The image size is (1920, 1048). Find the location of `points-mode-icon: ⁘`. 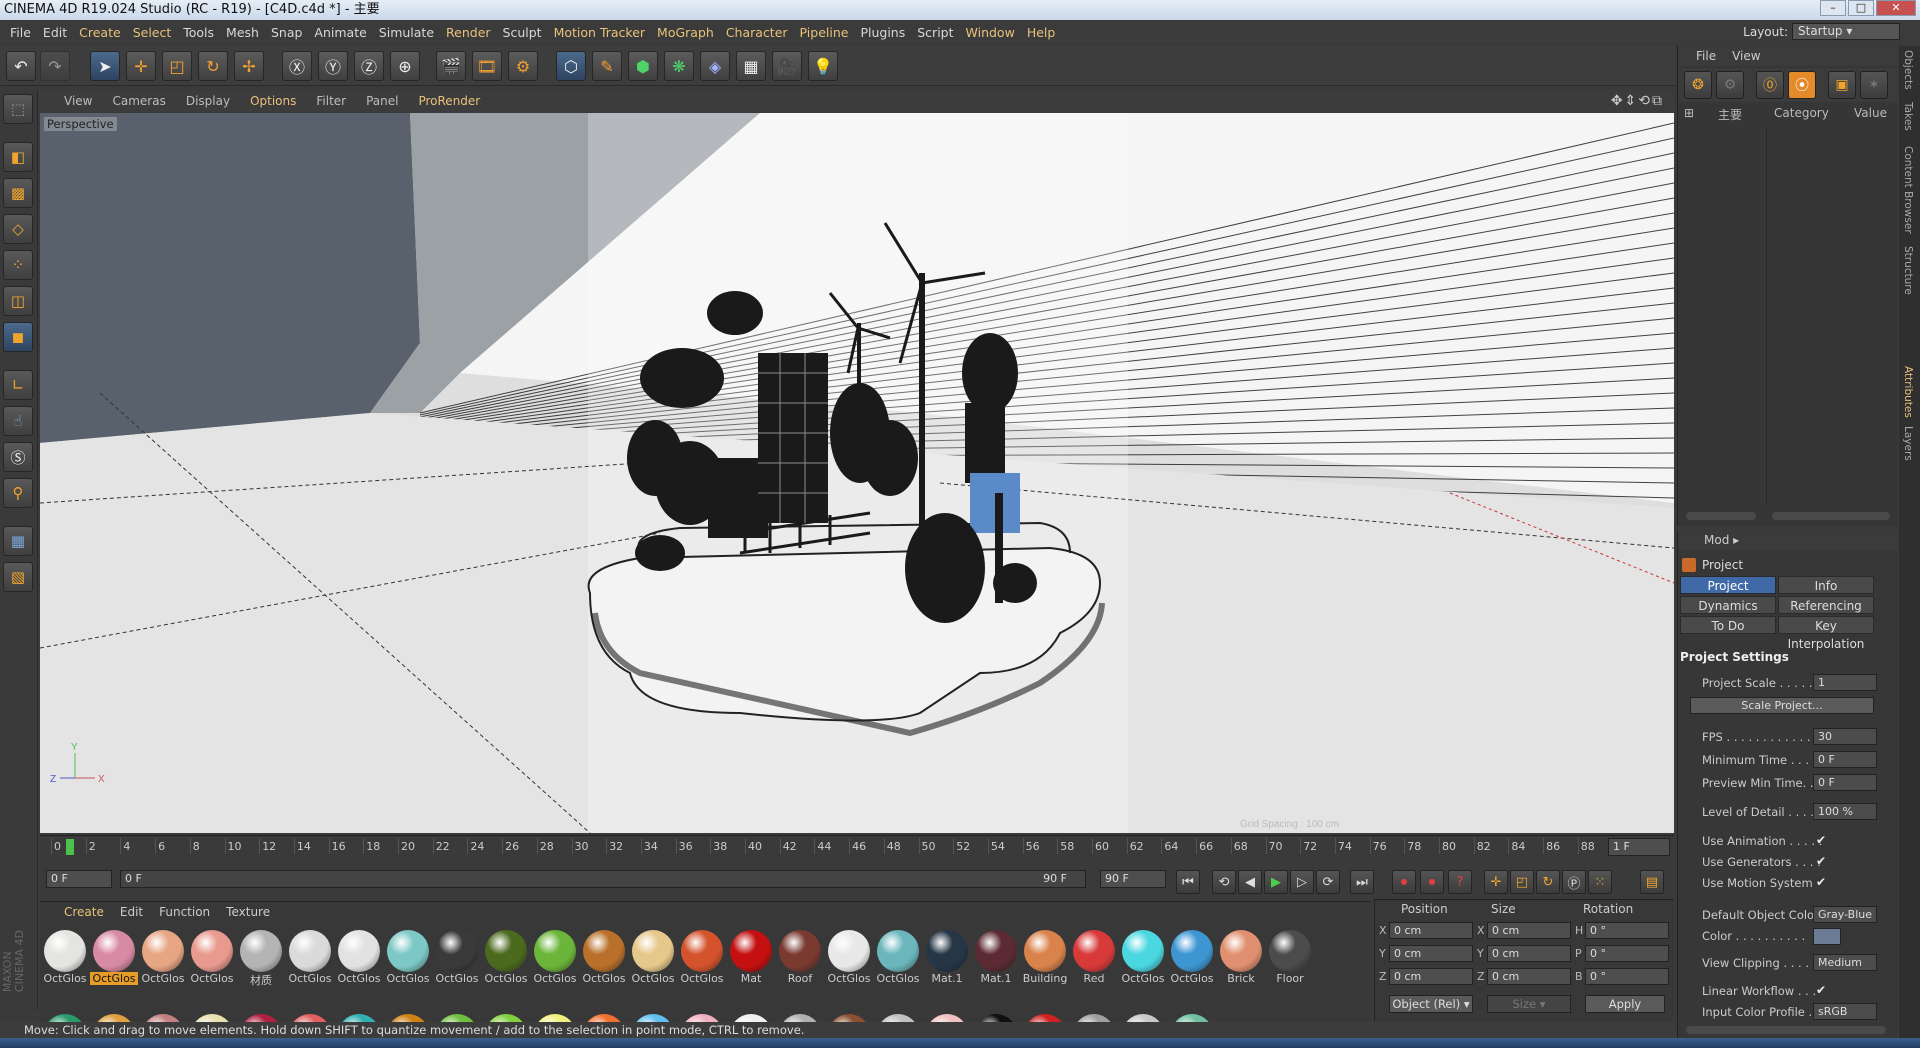

points-mode-icon: ⁘ is located at coordinates (18, 265).